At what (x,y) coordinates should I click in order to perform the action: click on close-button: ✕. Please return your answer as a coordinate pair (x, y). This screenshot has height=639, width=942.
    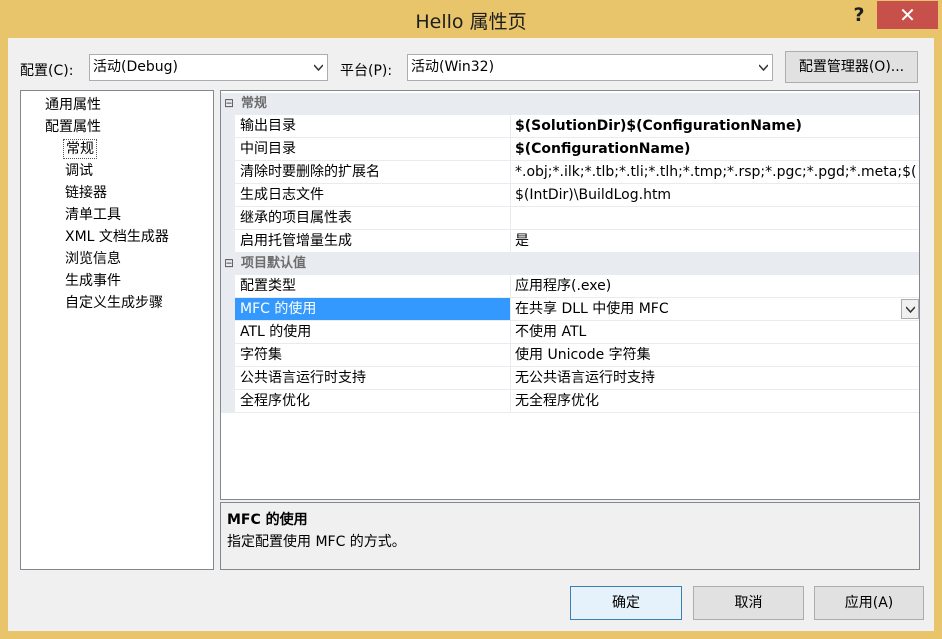
    Looking at the image, I should click on (907, 15).